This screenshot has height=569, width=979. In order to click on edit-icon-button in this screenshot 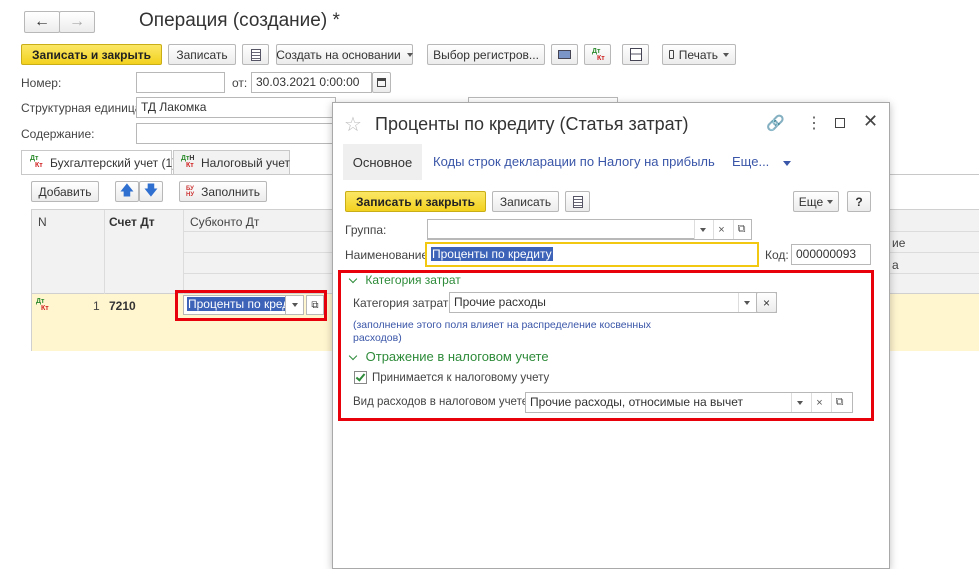, I will do `click(564, 54)`.